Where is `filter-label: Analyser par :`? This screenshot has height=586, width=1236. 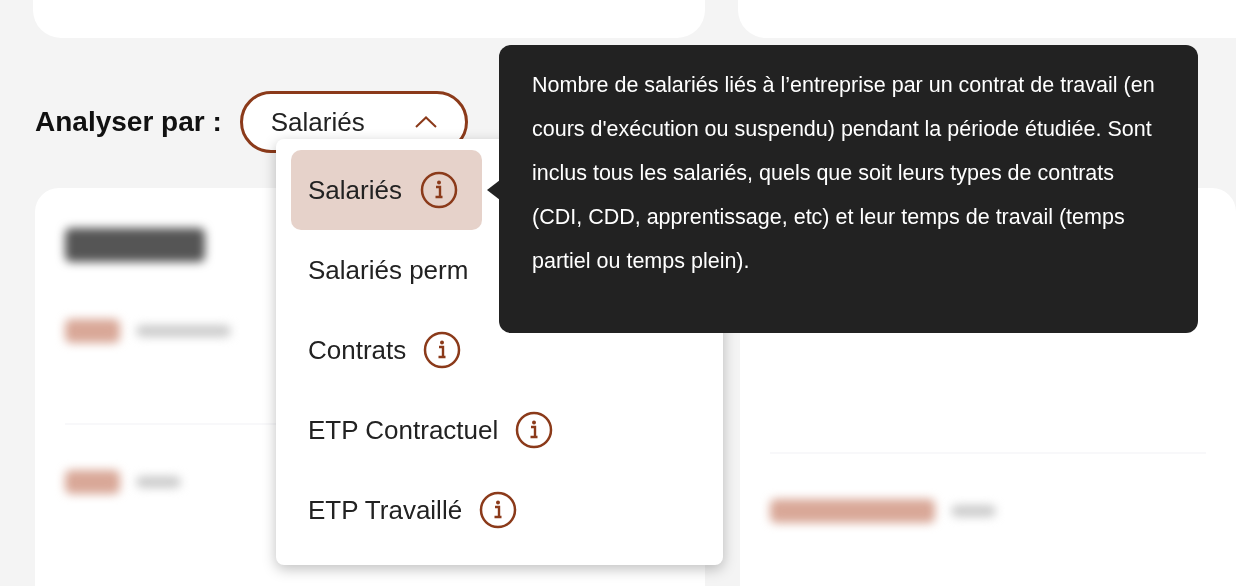 filter-label: Analyser par : is located at coordinates (128, 122).